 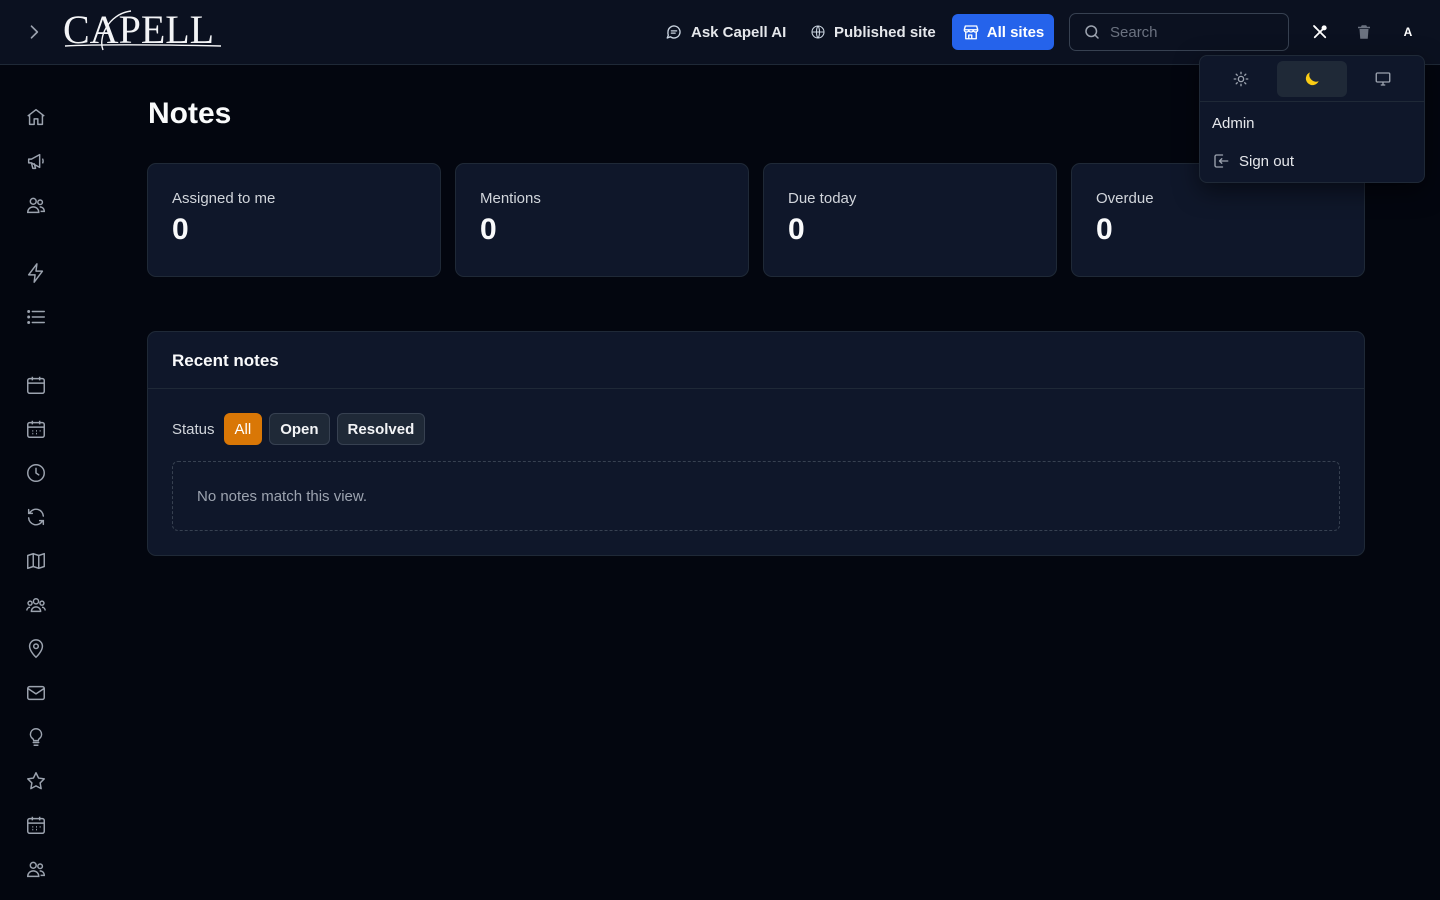 What do you see at coordinates (818, 32) in the screenshot?
I see `globe-icon` at bounding box center [818, 32].